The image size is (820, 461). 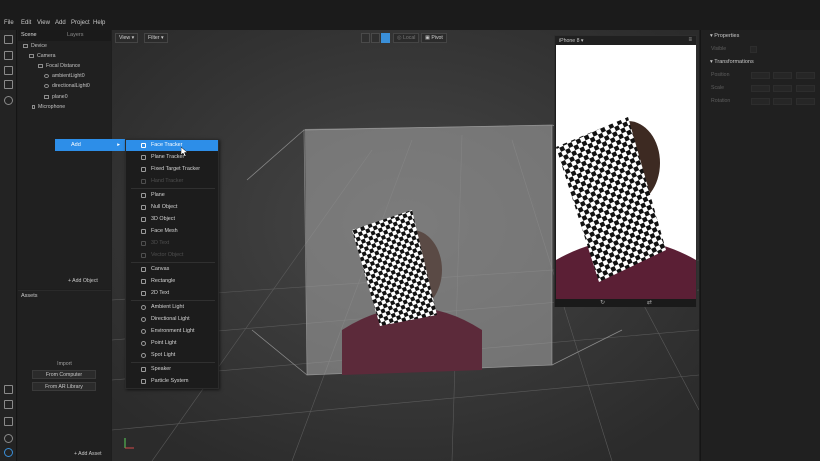 What do you see at coordinates (406, 38) in the screenshot?
I see `local-toggle: ◎ Local` at bounding box center [406, 38].